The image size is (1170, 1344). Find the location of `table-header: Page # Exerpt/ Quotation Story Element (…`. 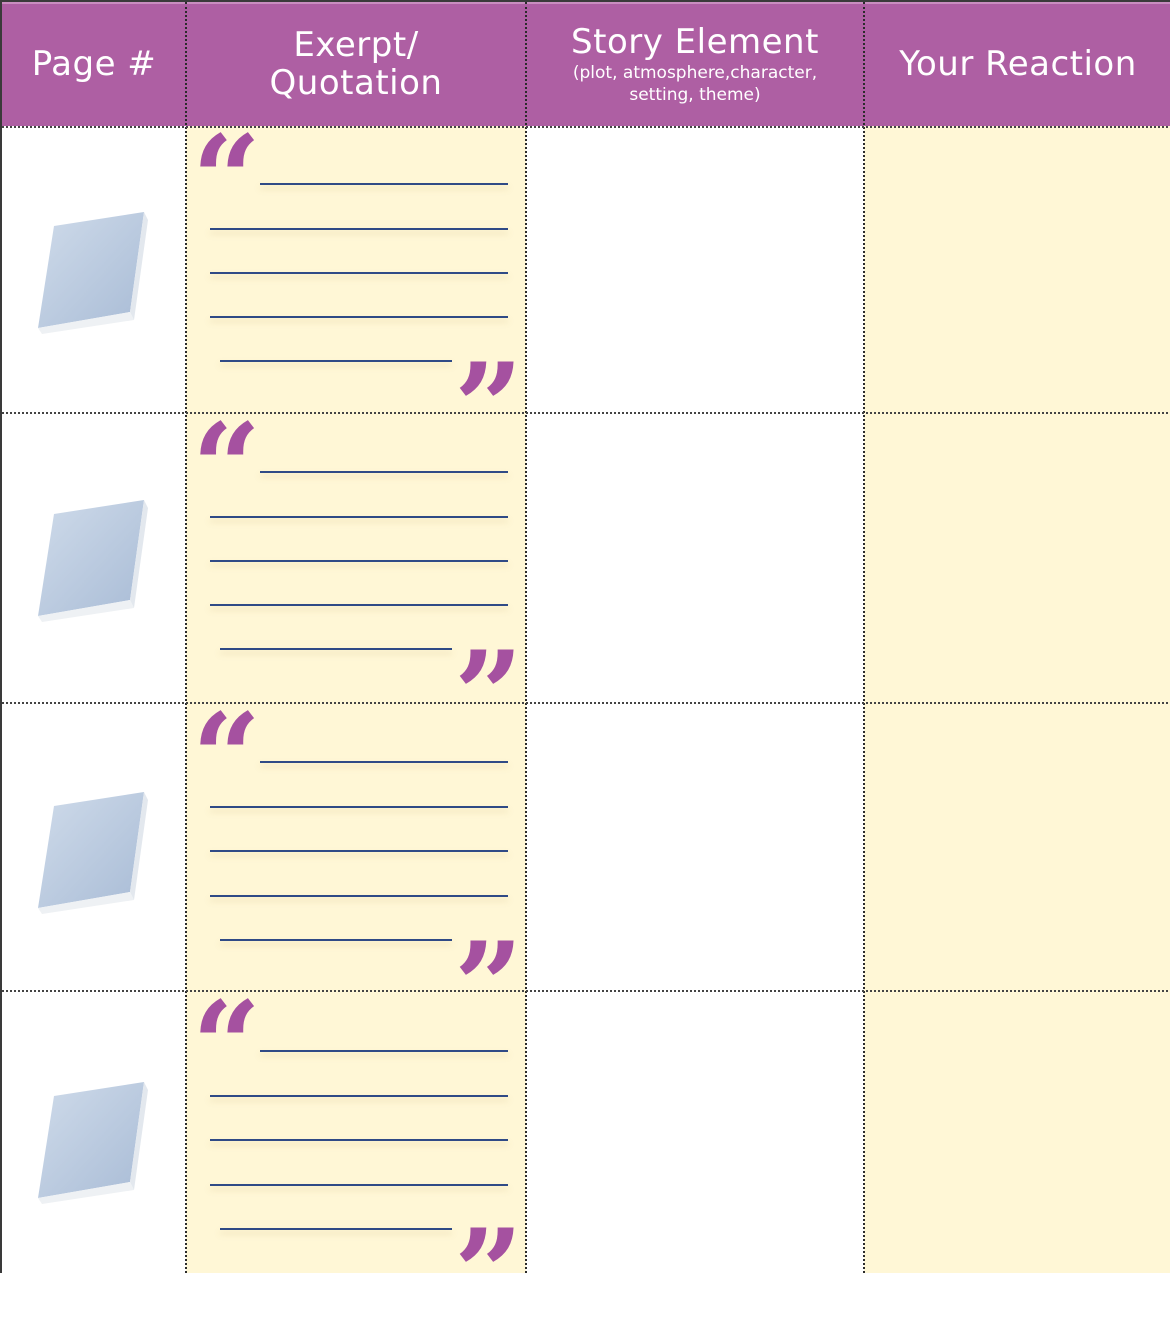

table-header: Page # Exerpt/ Quotation Story Element (… is located at coordinates (586, 64).